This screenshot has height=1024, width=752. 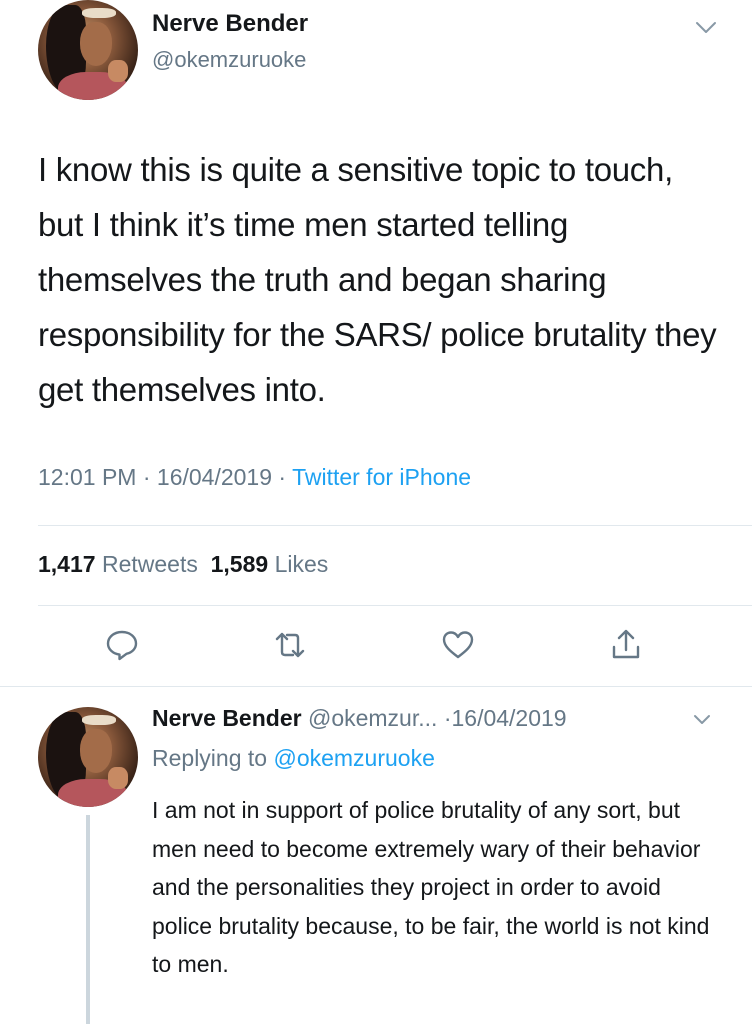 I want to click on author-name: Nerve Bender, so click(x=230, y=24).